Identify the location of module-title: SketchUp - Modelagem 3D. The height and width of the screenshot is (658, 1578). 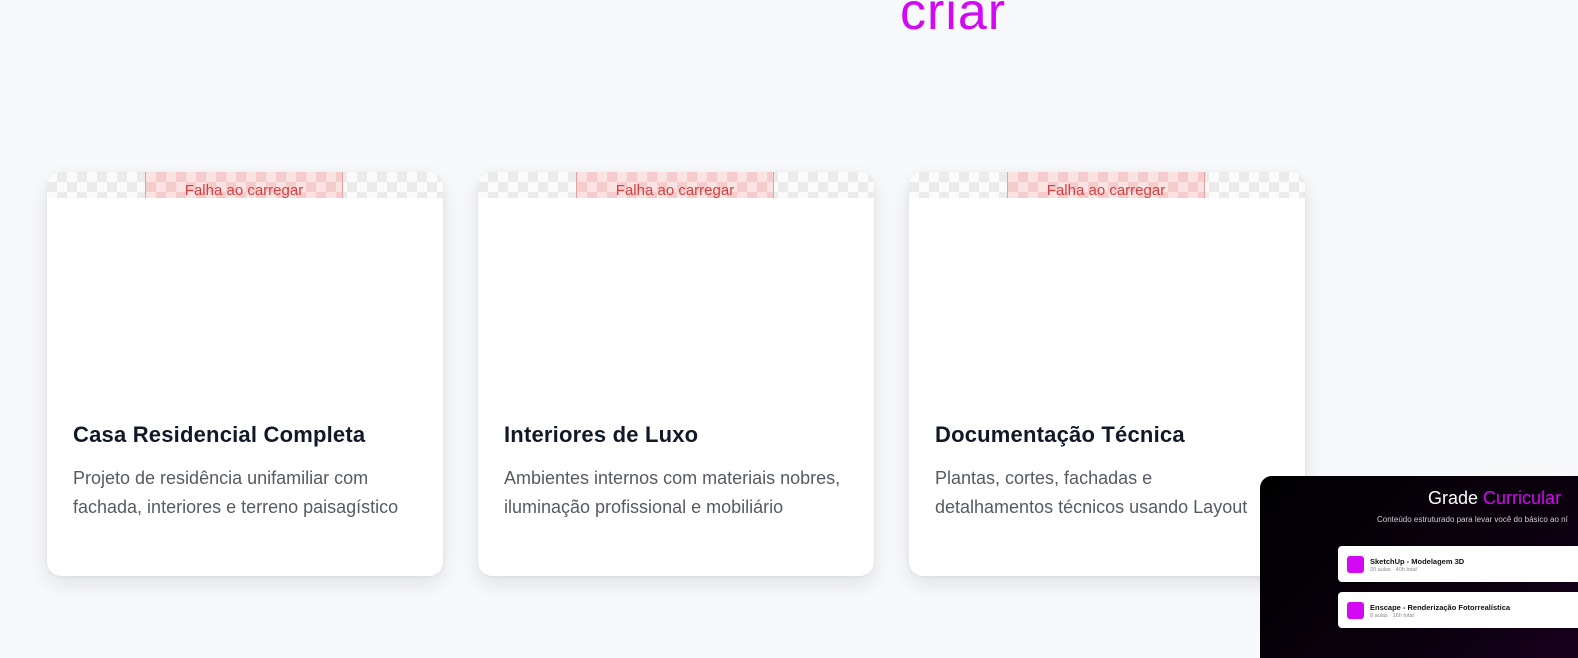
(1417, 561).